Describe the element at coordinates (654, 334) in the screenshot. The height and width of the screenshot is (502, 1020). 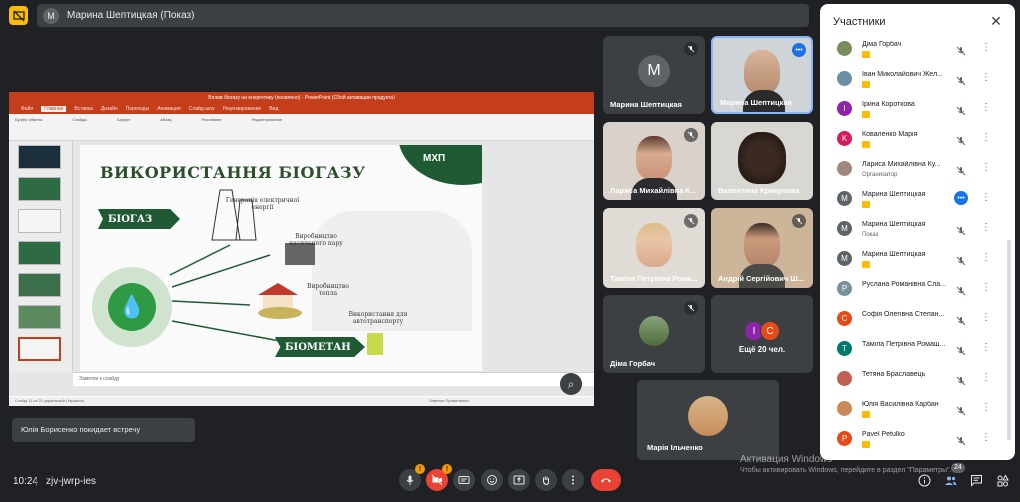
I see `participant-tile: Діма Горбач` at that location.